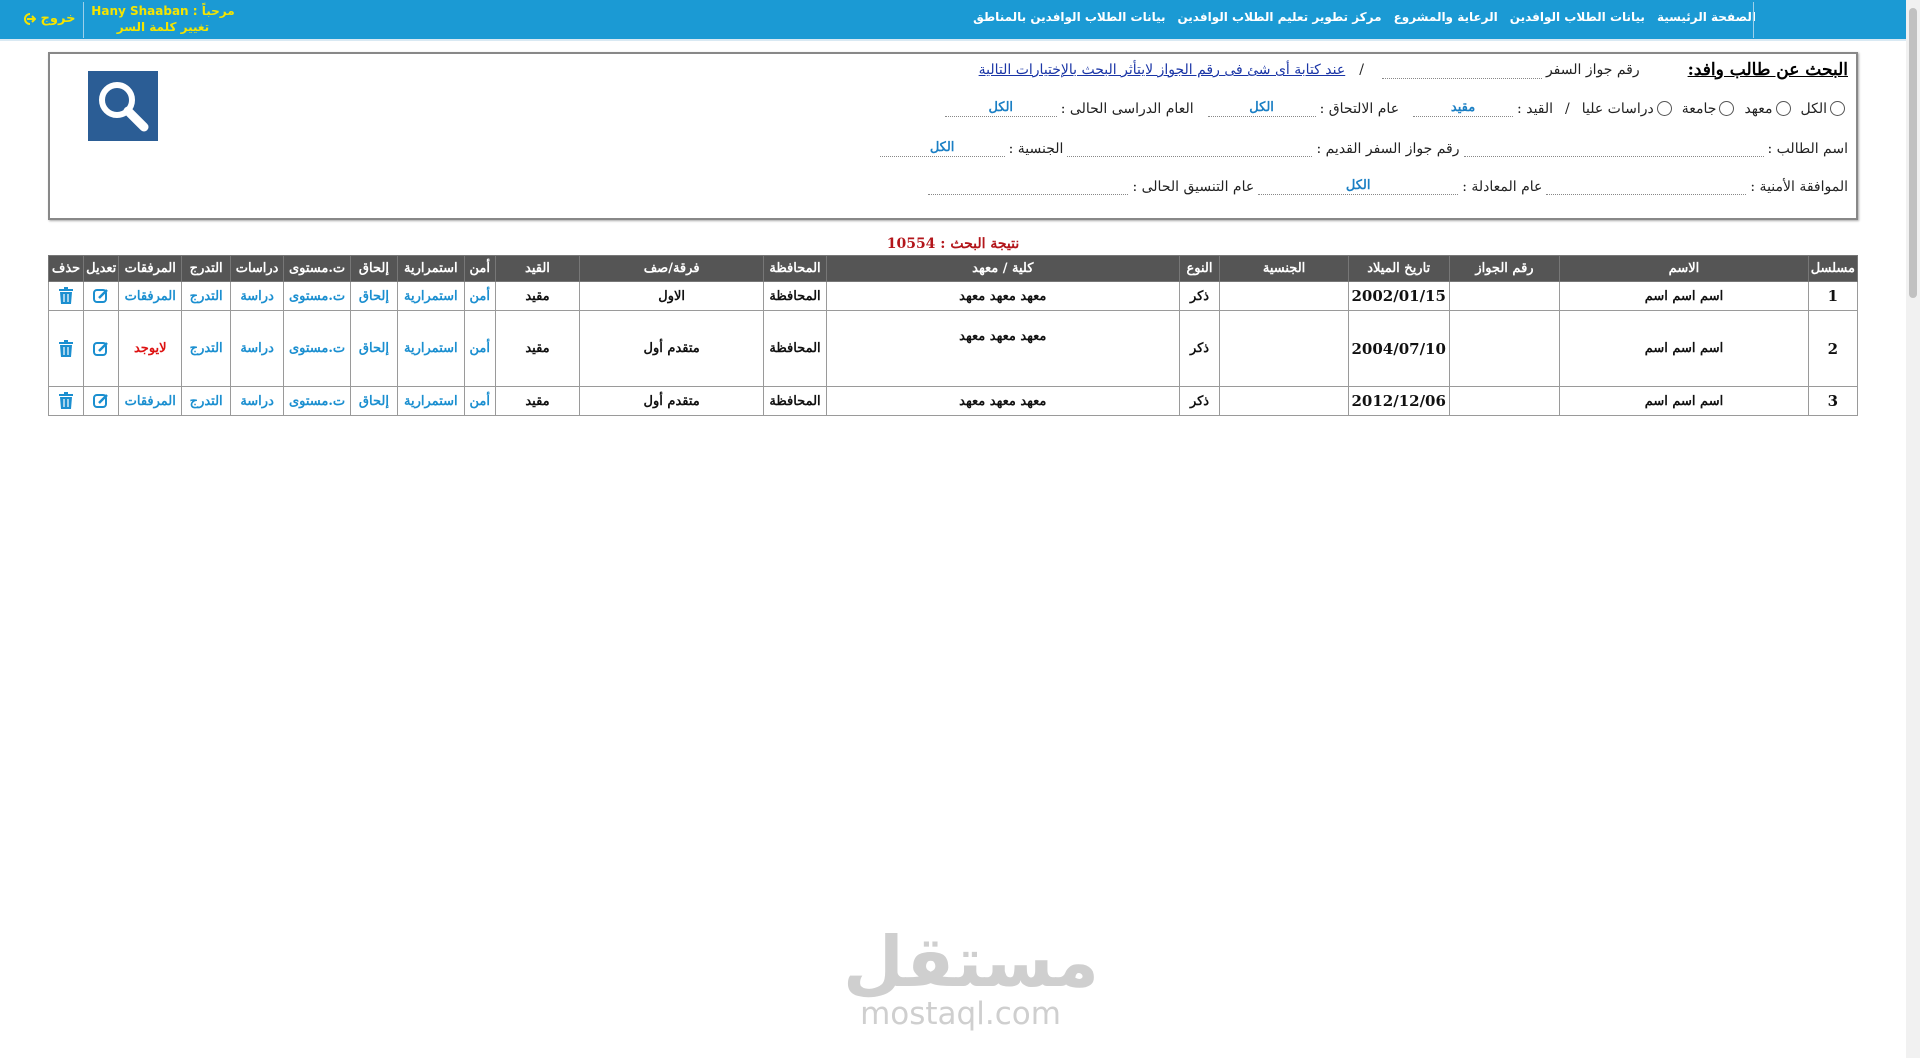 This screenshot has height=1058, width=1920. What do you see at coordinates (1398, 268) in the screenshot?
I see `col-dob: تاريخ الميلاد` at bounding box center [1398, 268].